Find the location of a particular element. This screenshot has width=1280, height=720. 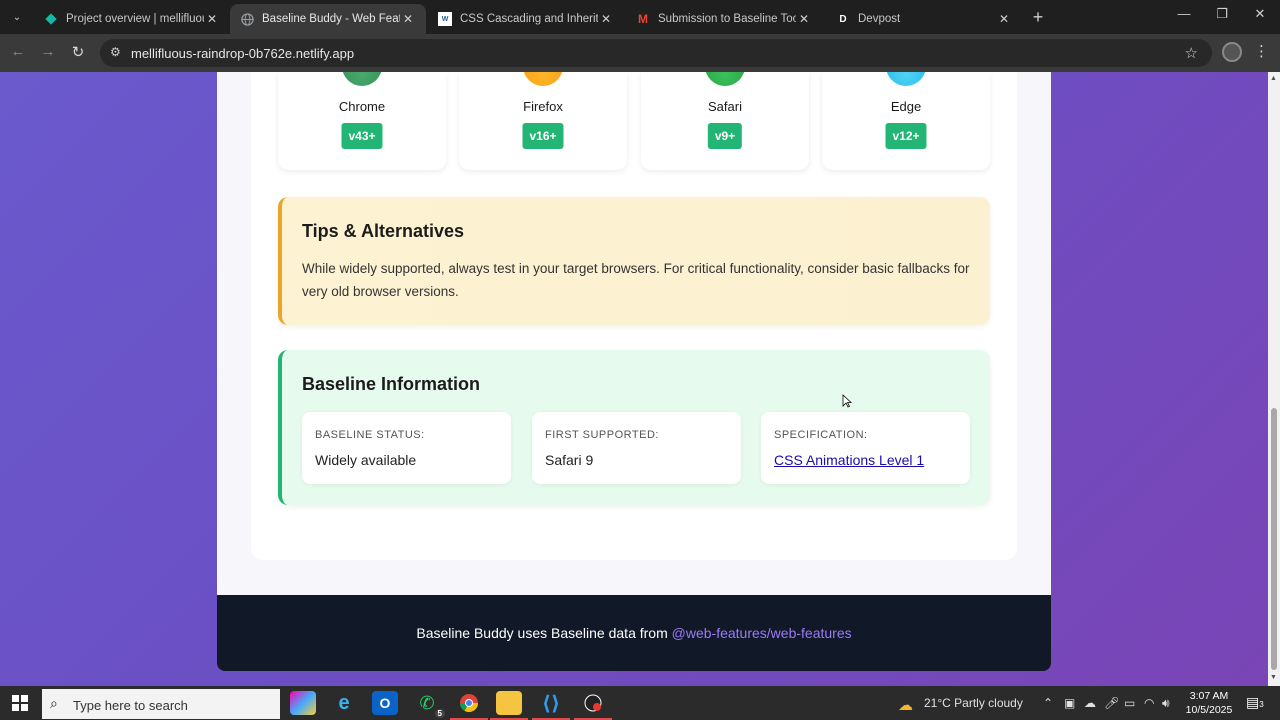

browser-support-edge: Edge v12+ is located at coordinates (906, 121).